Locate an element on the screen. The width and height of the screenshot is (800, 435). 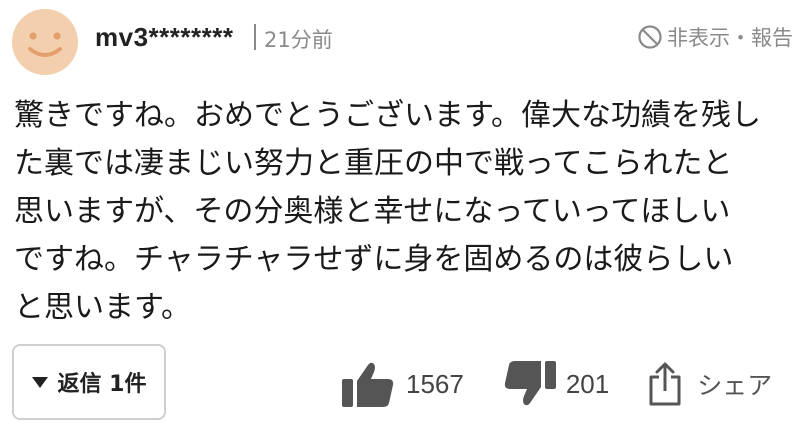
comment-line: と思います。 is located at coordinates (102, 307).